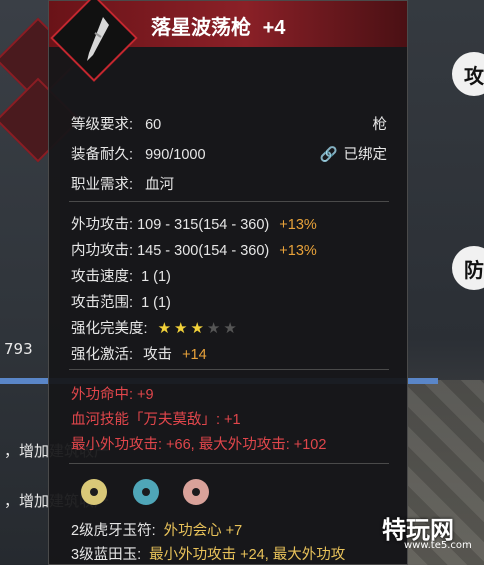 The image size is (484, 565). Describe the element at coordinates (203, 225) in the screenshot. I see `stat-value: 109 - 315(154 - 360)` at that location.